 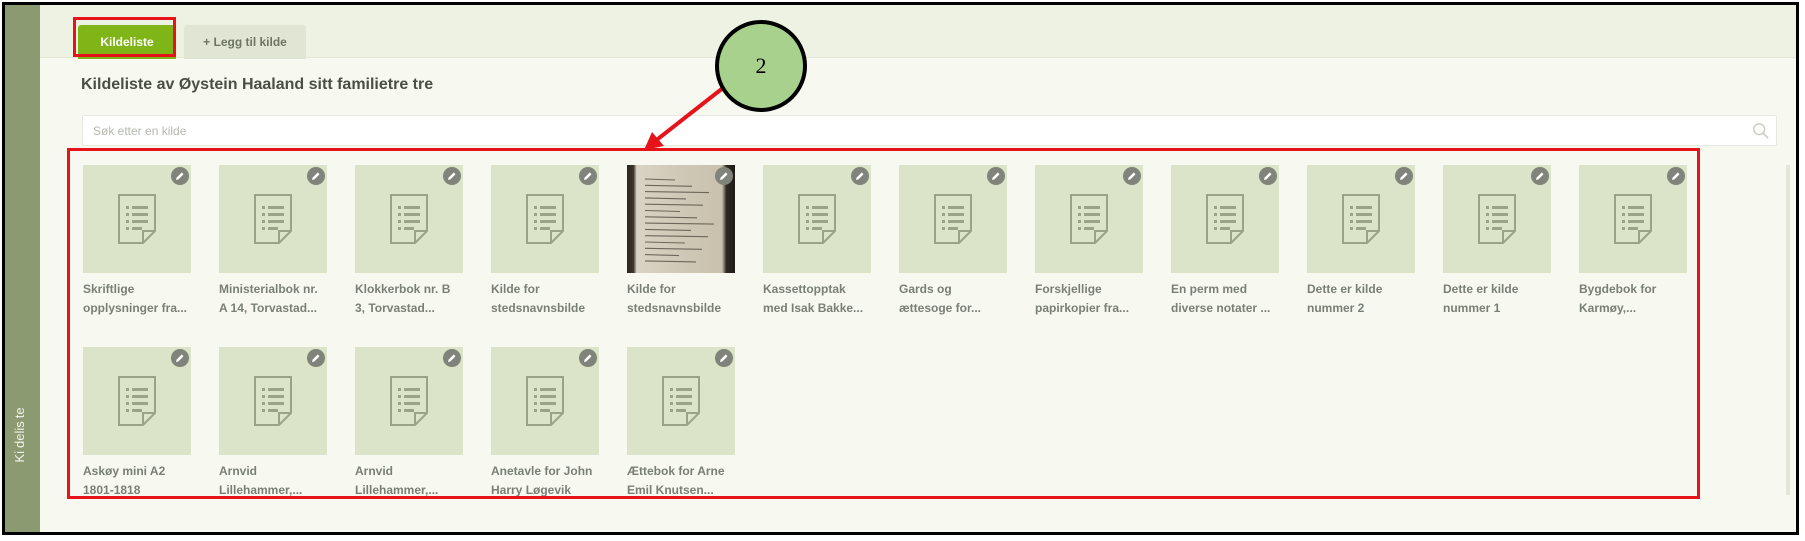 I want to click on source-title-line: Gards og, so click(x=925, y=289).